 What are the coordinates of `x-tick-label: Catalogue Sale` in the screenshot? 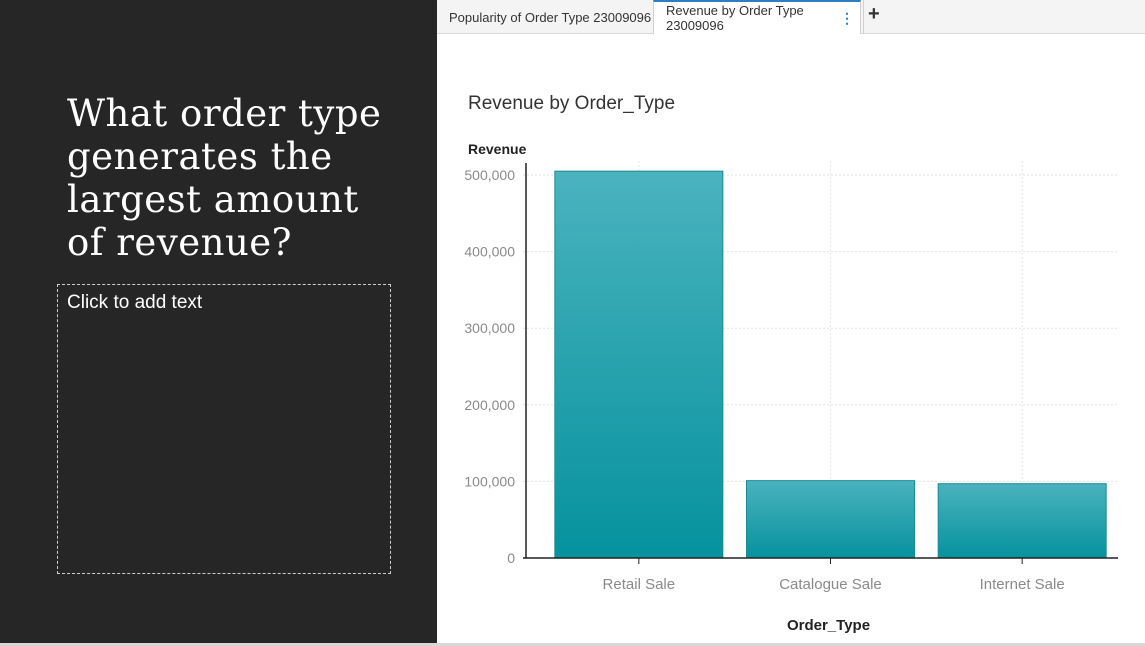 It's located at (830, 584).